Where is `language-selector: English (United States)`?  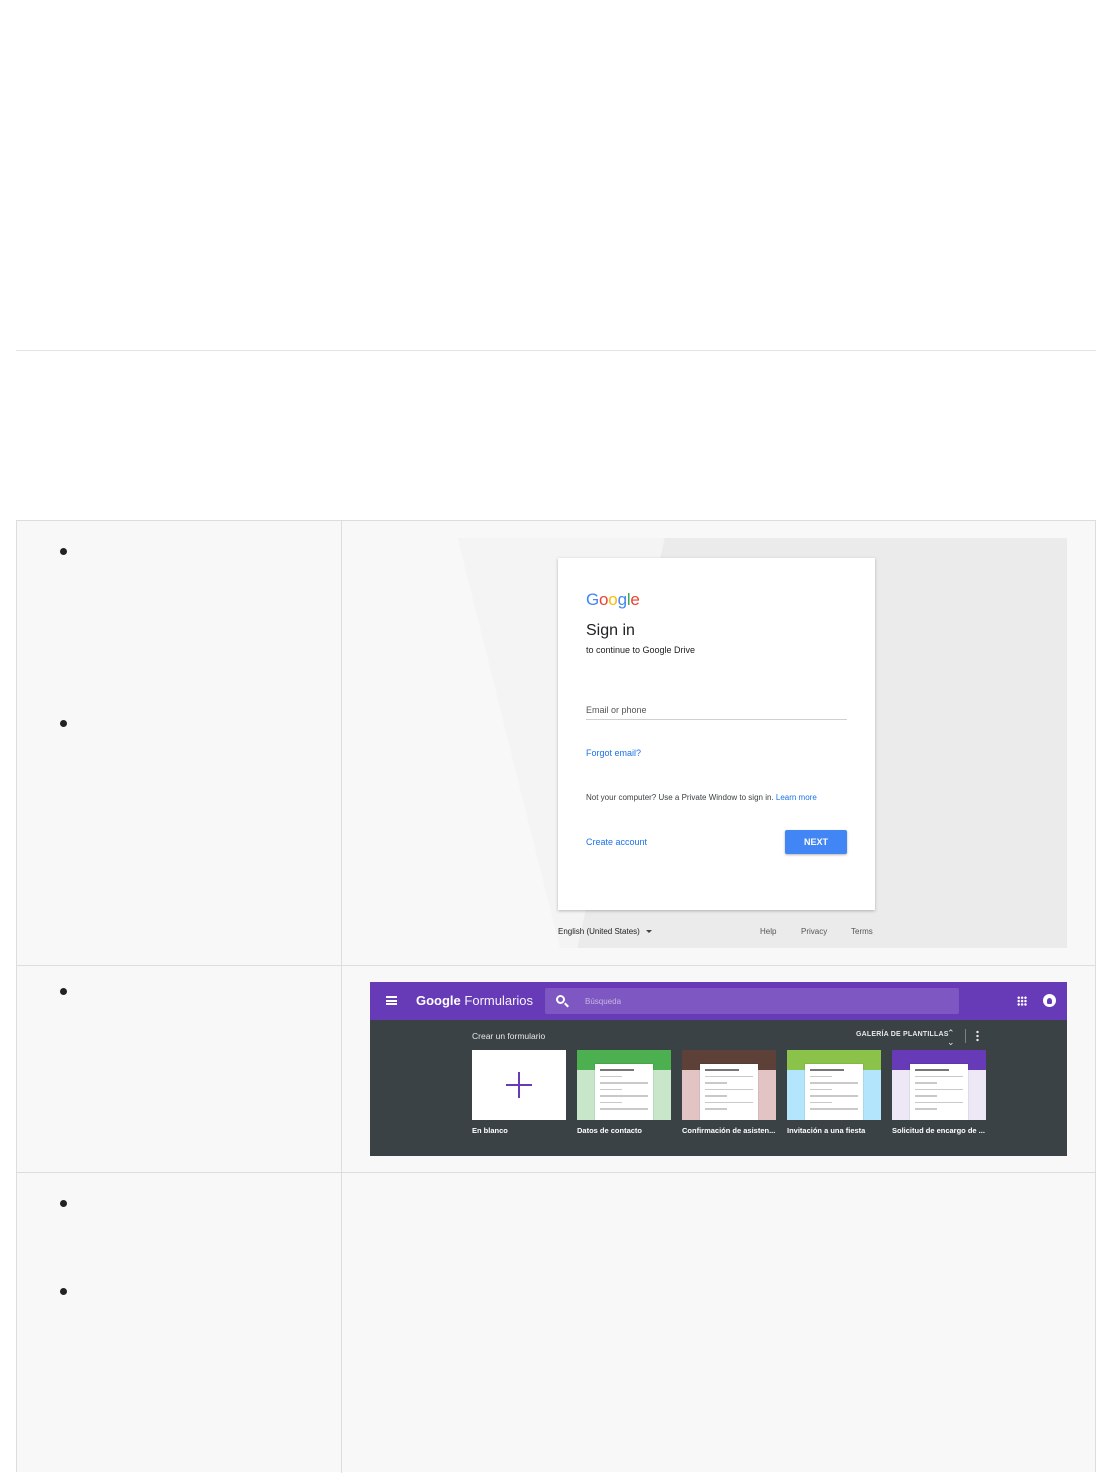
language-selector: English (United States) is located at coordinates (605, 931).